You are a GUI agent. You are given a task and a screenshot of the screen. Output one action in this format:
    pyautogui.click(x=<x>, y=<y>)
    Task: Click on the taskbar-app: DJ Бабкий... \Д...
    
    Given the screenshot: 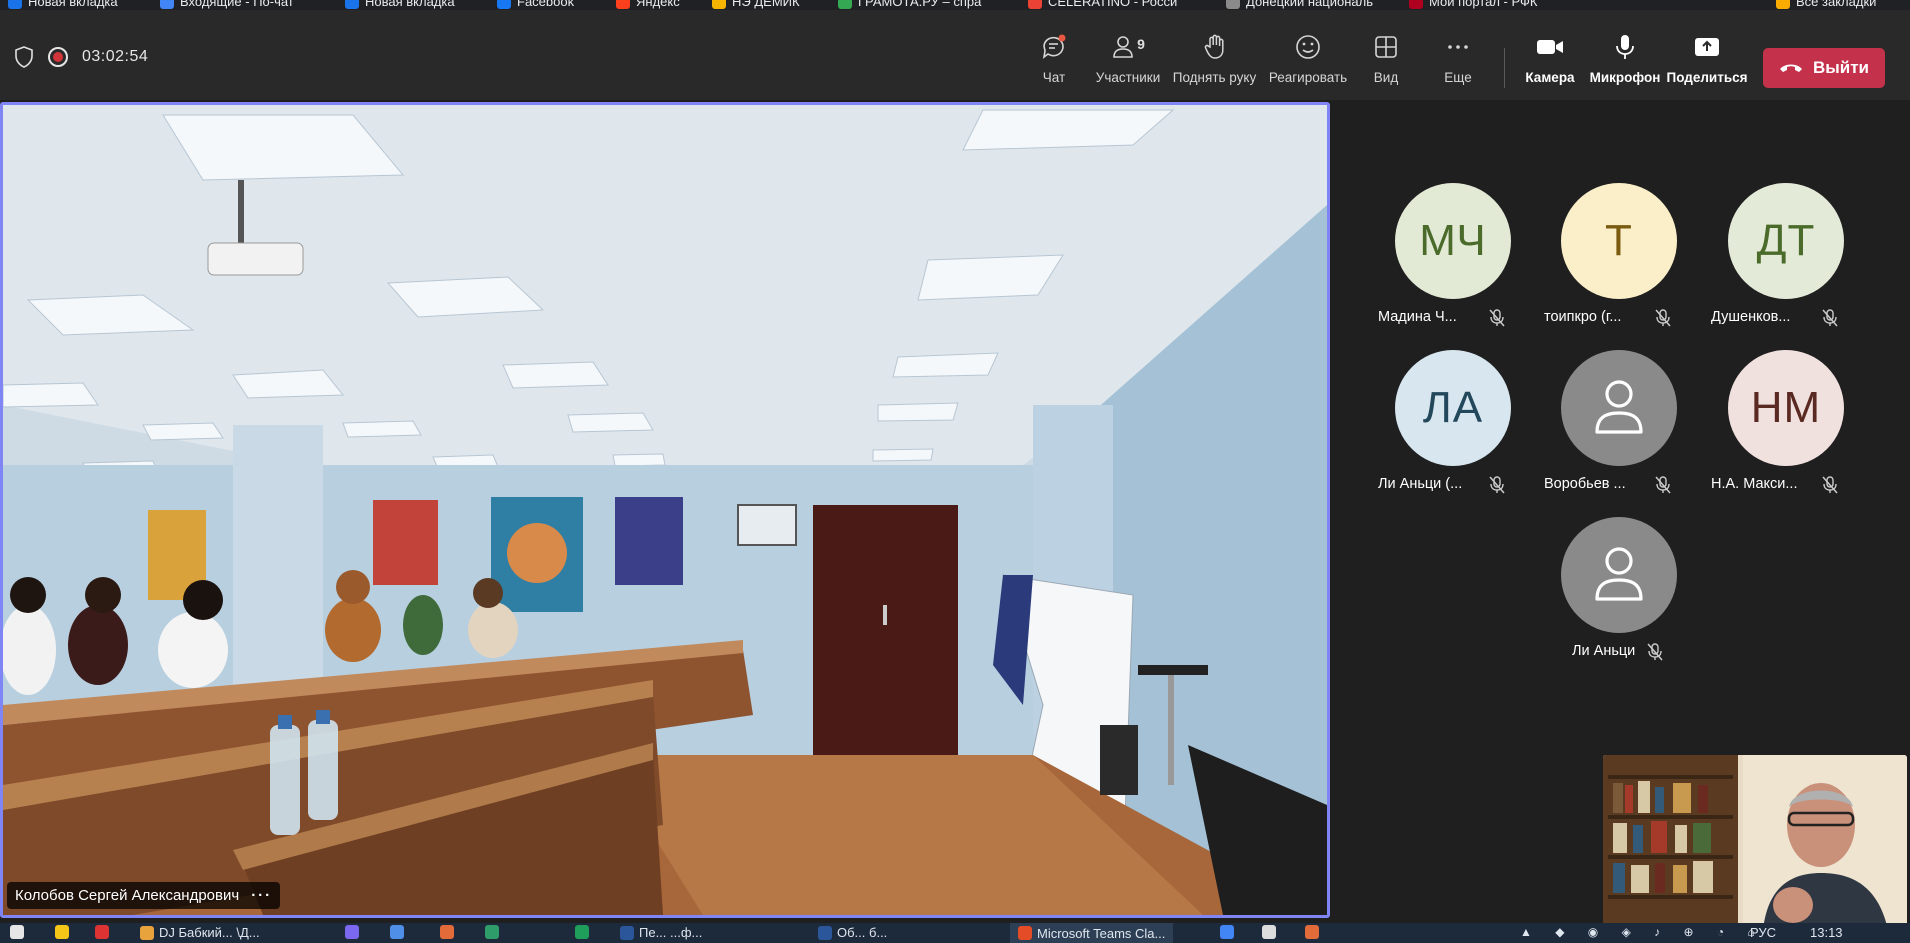 What is the action you would take?
    pyautogui.click(x=200, y=932)
    